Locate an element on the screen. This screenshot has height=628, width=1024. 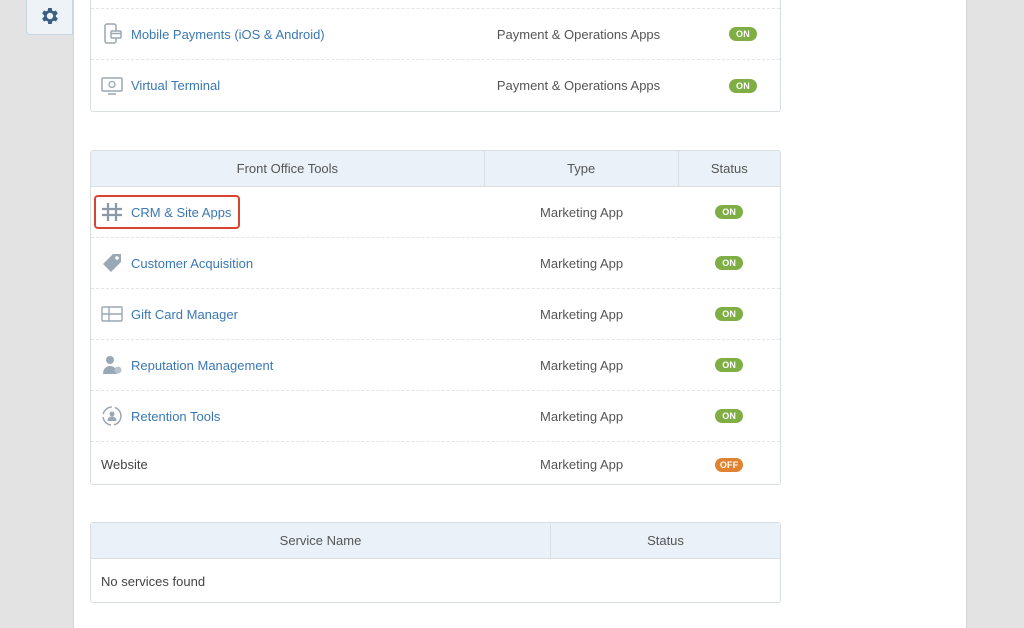
services-table: Service Name Status No services found is located at coordinates (435, 562).